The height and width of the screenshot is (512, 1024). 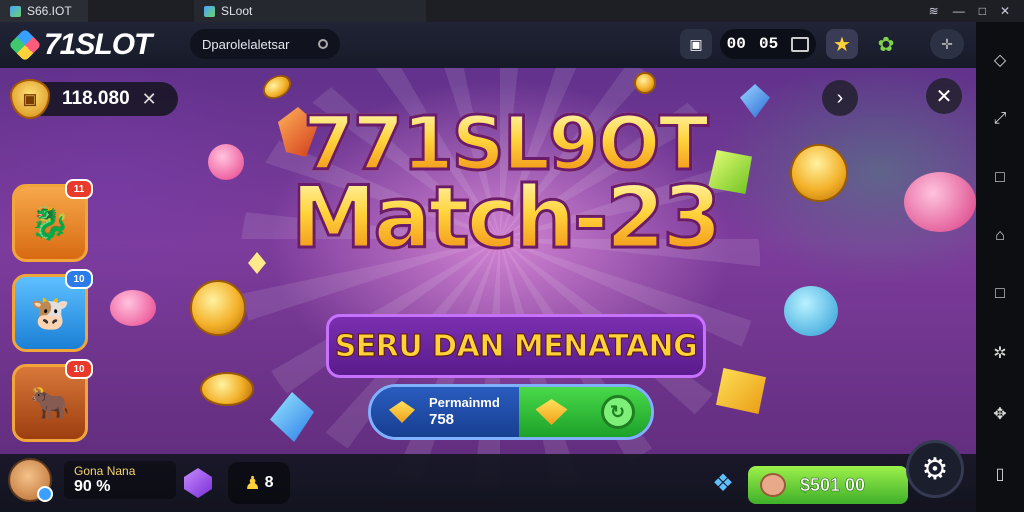 What do you see at coordinates (1000, 236) in the screenshot?
I see `home-icon: ⌂` at bounding box center [1000, 236].